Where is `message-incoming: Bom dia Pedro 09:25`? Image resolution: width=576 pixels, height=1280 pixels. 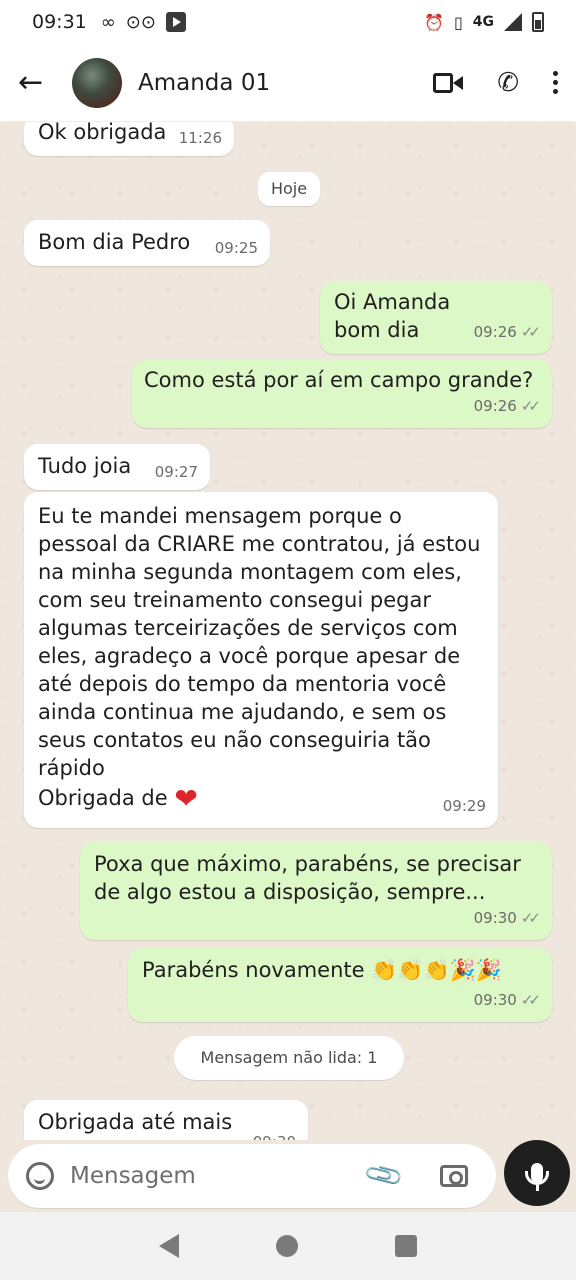 message-incoming: Bom dia Pedro 09:25 is located at coordinates (147, 243).